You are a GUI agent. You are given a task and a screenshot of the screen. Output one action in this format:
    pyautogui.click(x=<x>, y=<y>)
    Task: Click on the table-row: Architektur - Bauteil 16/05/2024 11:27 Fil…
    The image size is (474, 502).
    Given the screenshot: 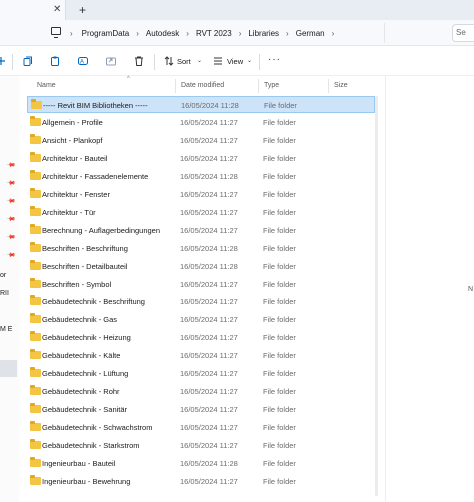 What is the action you would take?
    pyautogui.click(x=201, y=158)
    